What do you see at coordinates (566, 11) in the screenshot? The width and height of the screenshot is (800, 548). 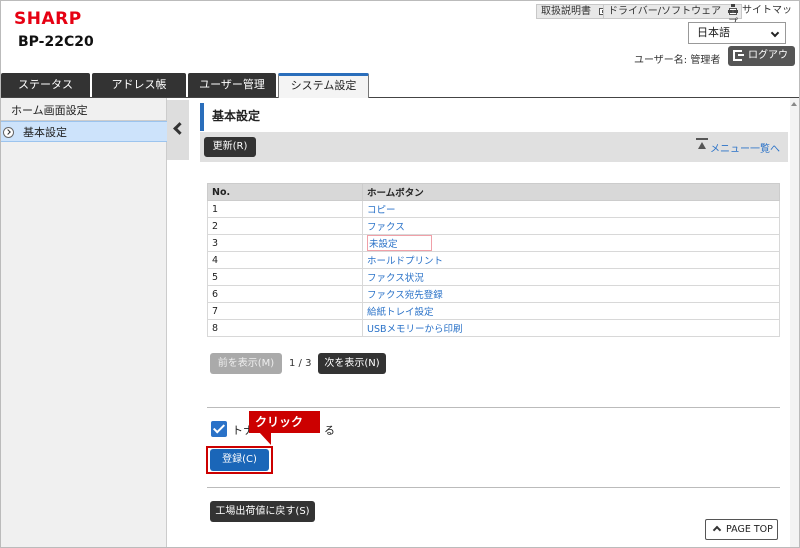 I see `manual-link-label: 取扱説明書` at bounding box center [566, 11].